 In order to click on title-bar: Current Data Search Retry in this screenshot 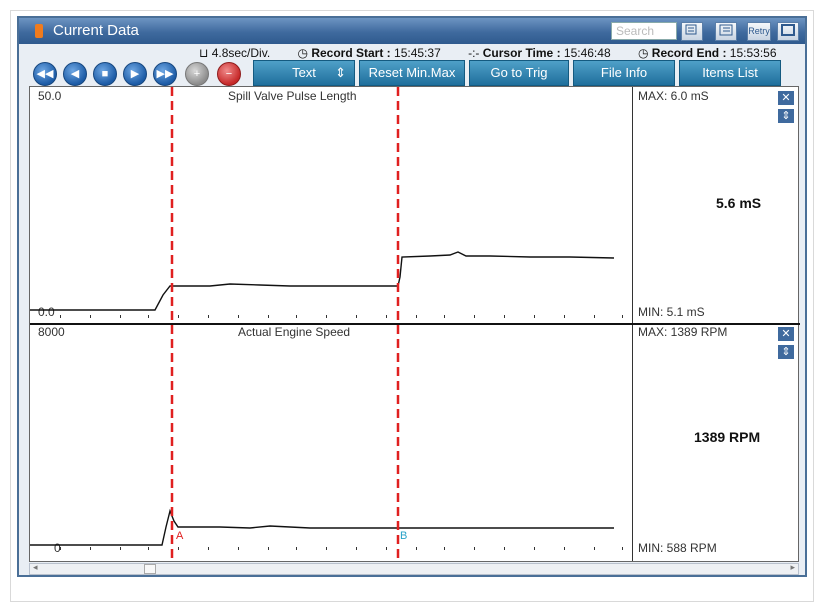, I will do `click(412, 31)`.